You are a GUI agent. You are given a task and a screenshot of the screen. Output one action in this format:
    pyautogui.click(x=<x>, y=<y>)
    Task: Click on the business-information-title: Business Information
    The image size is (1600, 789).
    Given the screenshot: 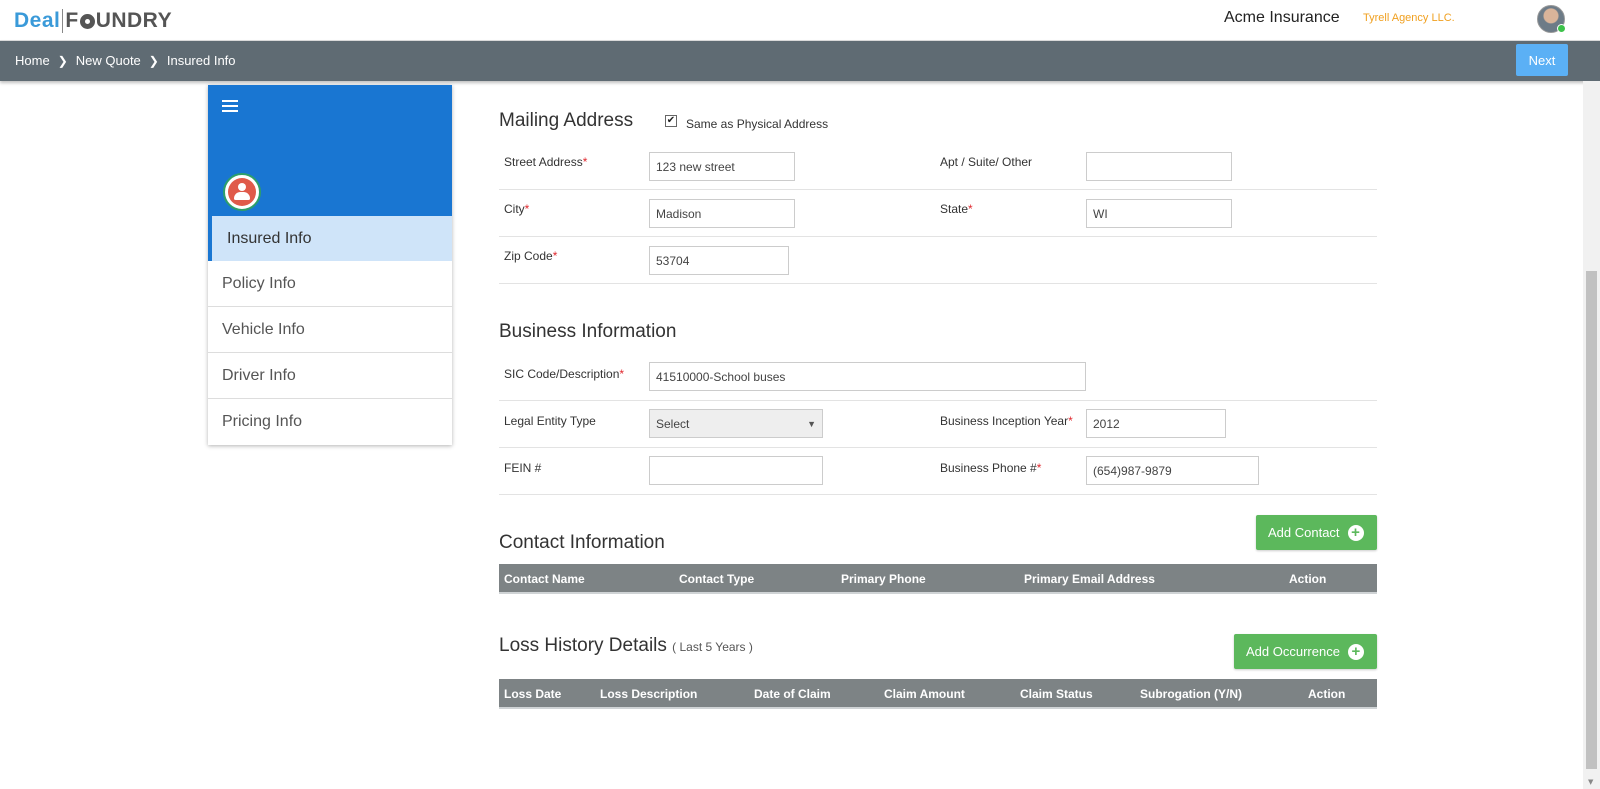 What is the action you would take?
    pyautogui.click(x=588, y=331)
    